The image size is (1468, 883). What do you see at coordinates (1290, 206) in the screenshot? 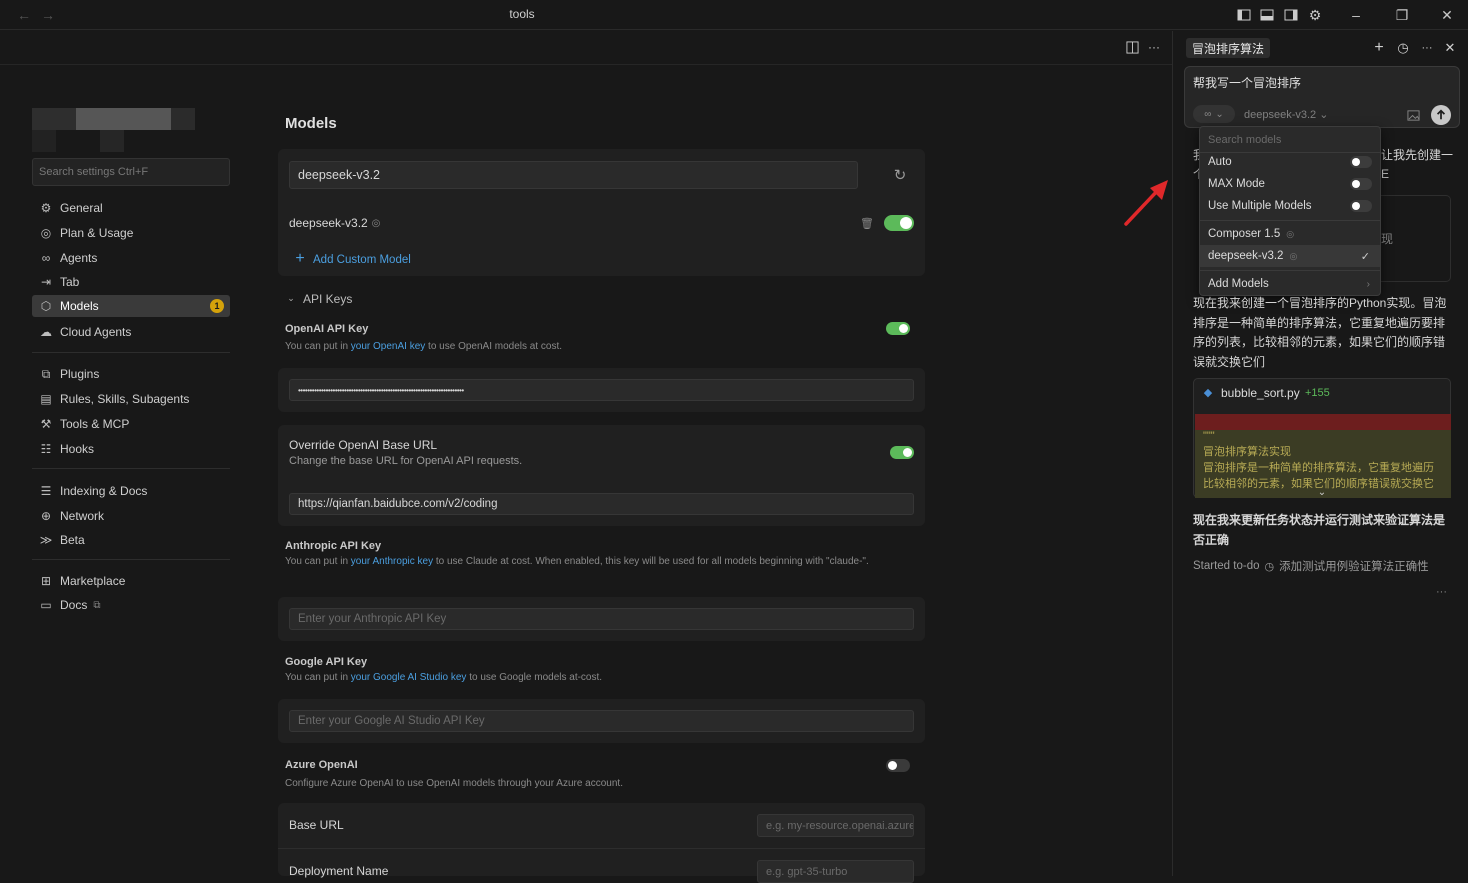
I see `toggle-multiple-models: Use Multiple Models` at bounding box center [1290, 206].